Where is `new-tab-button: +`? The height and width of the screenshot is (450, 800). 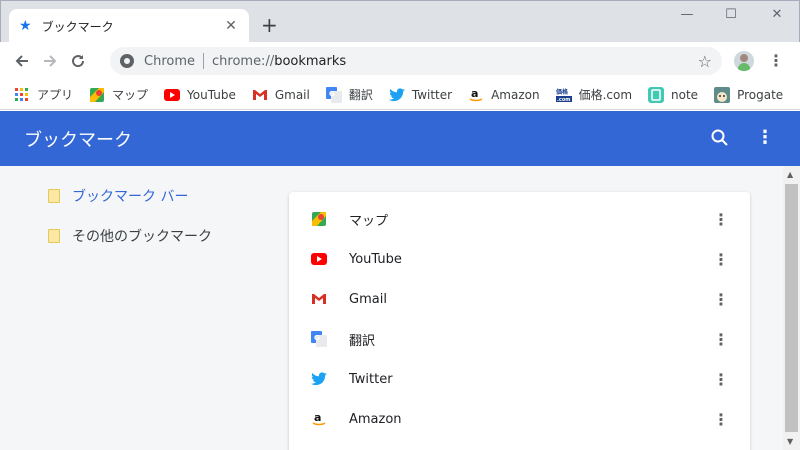
new-tab-button: + is located at coordinates (269, 25).